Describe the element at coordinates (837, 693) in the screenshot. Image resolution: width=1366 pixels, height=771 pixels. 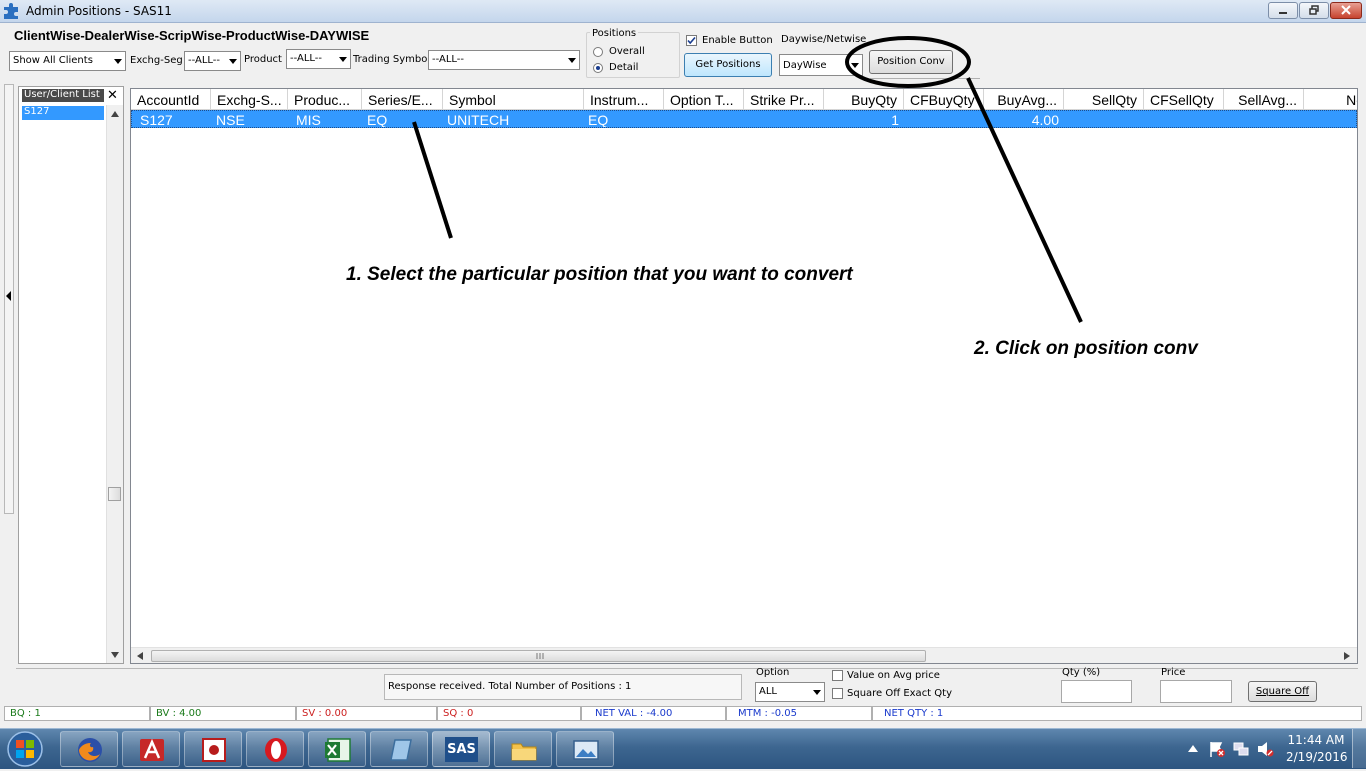
I see `square-off-exact-checkbox` at that location.